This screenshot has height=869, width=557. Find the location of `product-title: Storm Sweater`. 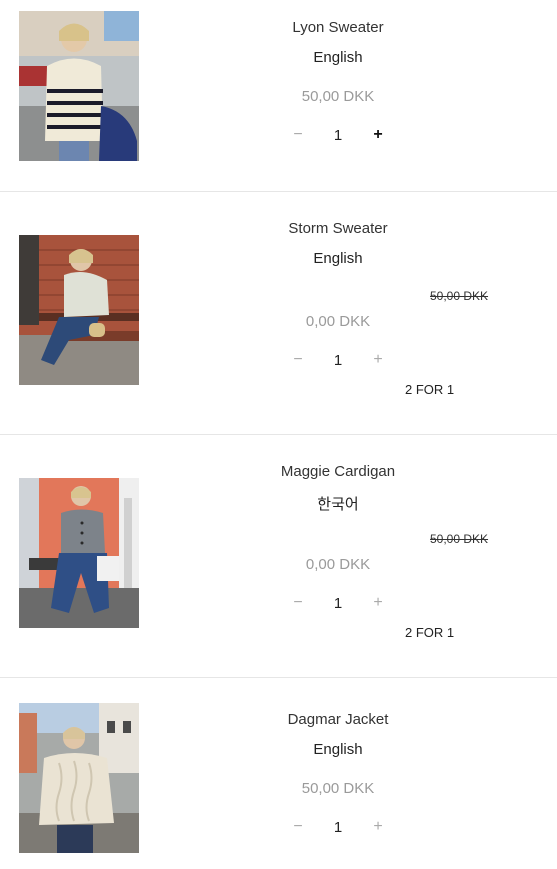

product-title: Storm Sweater is located at coordinates (337, 228).